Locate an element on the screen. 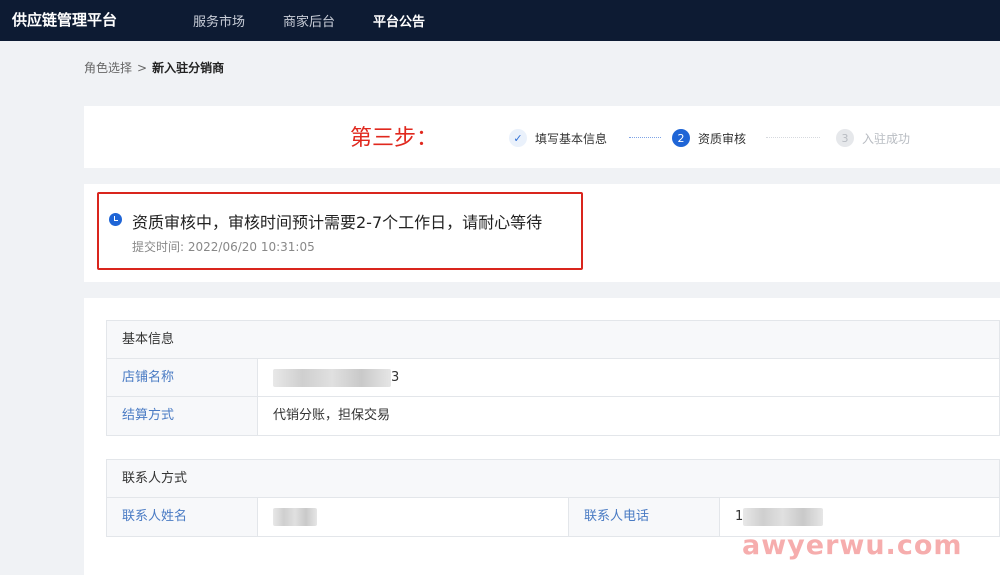  contact-name-value is located at coordinates (413, 517).